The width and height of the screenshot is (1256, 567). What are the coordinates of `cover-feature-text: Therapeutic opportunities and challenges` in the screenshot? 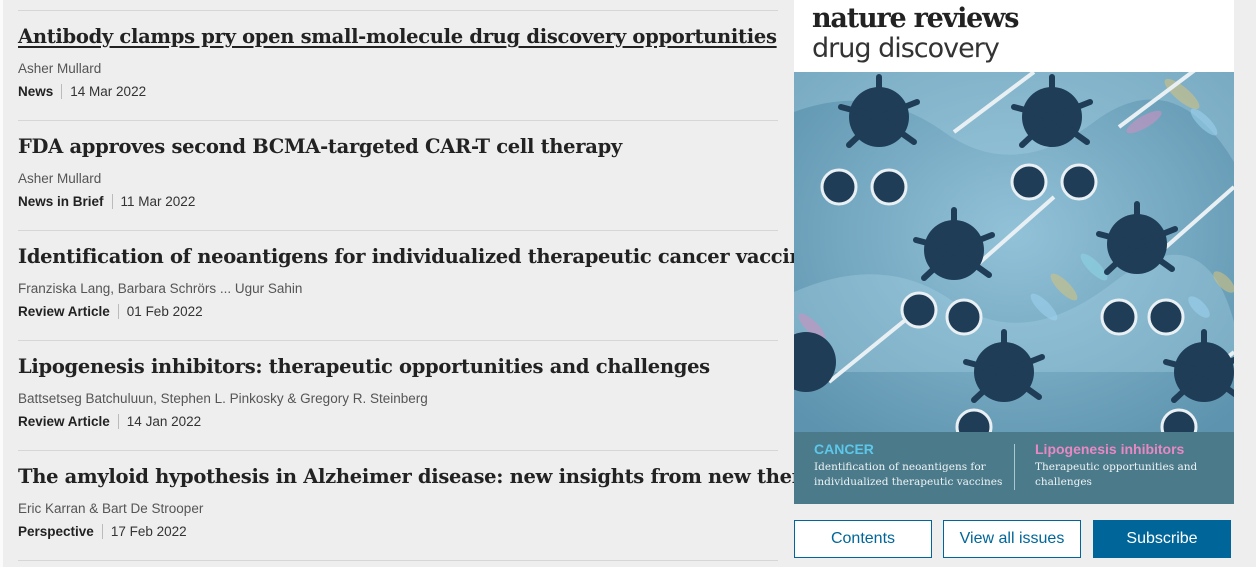 It's located at (1116, 474).